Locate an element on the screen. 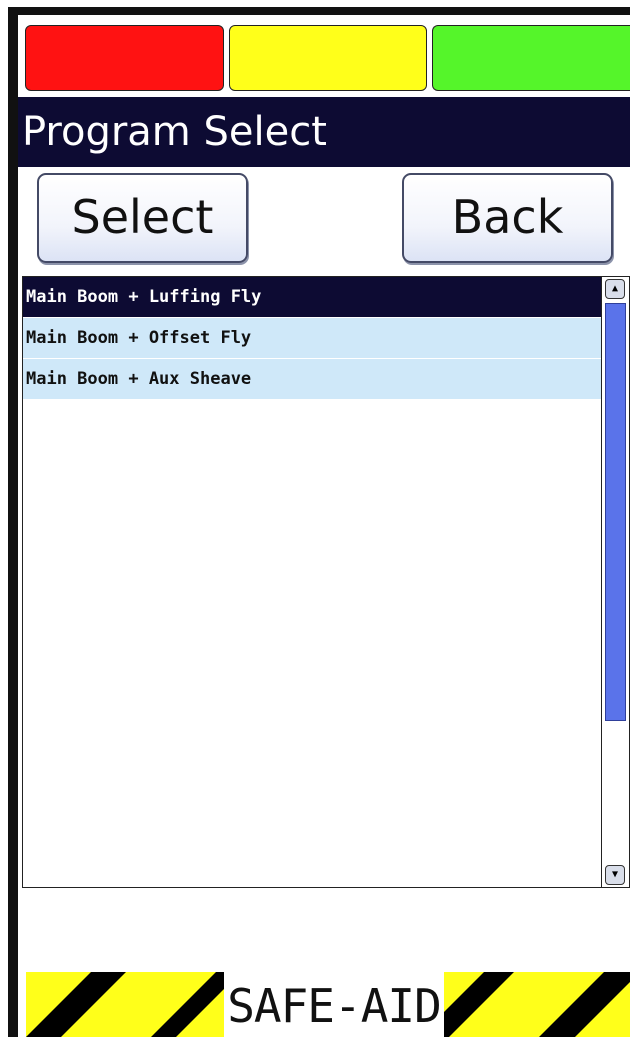 This screenshot has width=630, height=1043. brand-label: SAFE-AID is located at coordinates (334, 1004).